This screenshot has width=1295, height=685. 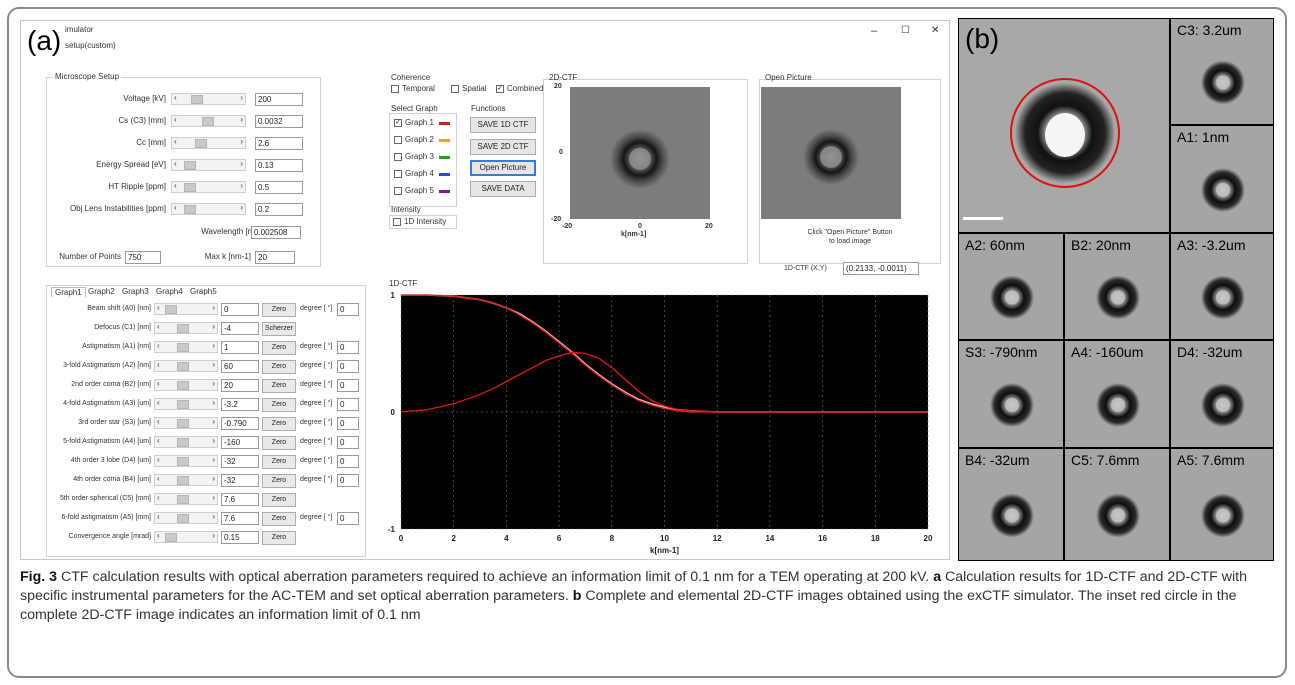 I want to click on save-2d-ctf-button: SAVE 2D CTF, so click(x=503, y=147).